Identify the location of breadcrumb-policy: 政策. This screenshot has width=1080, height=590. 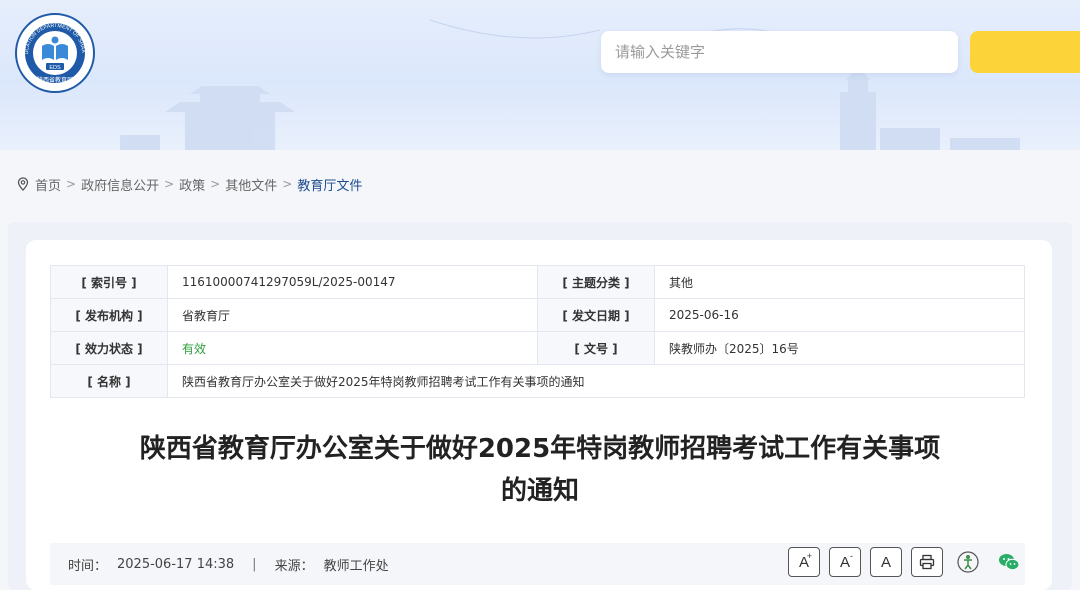
(192, 184).